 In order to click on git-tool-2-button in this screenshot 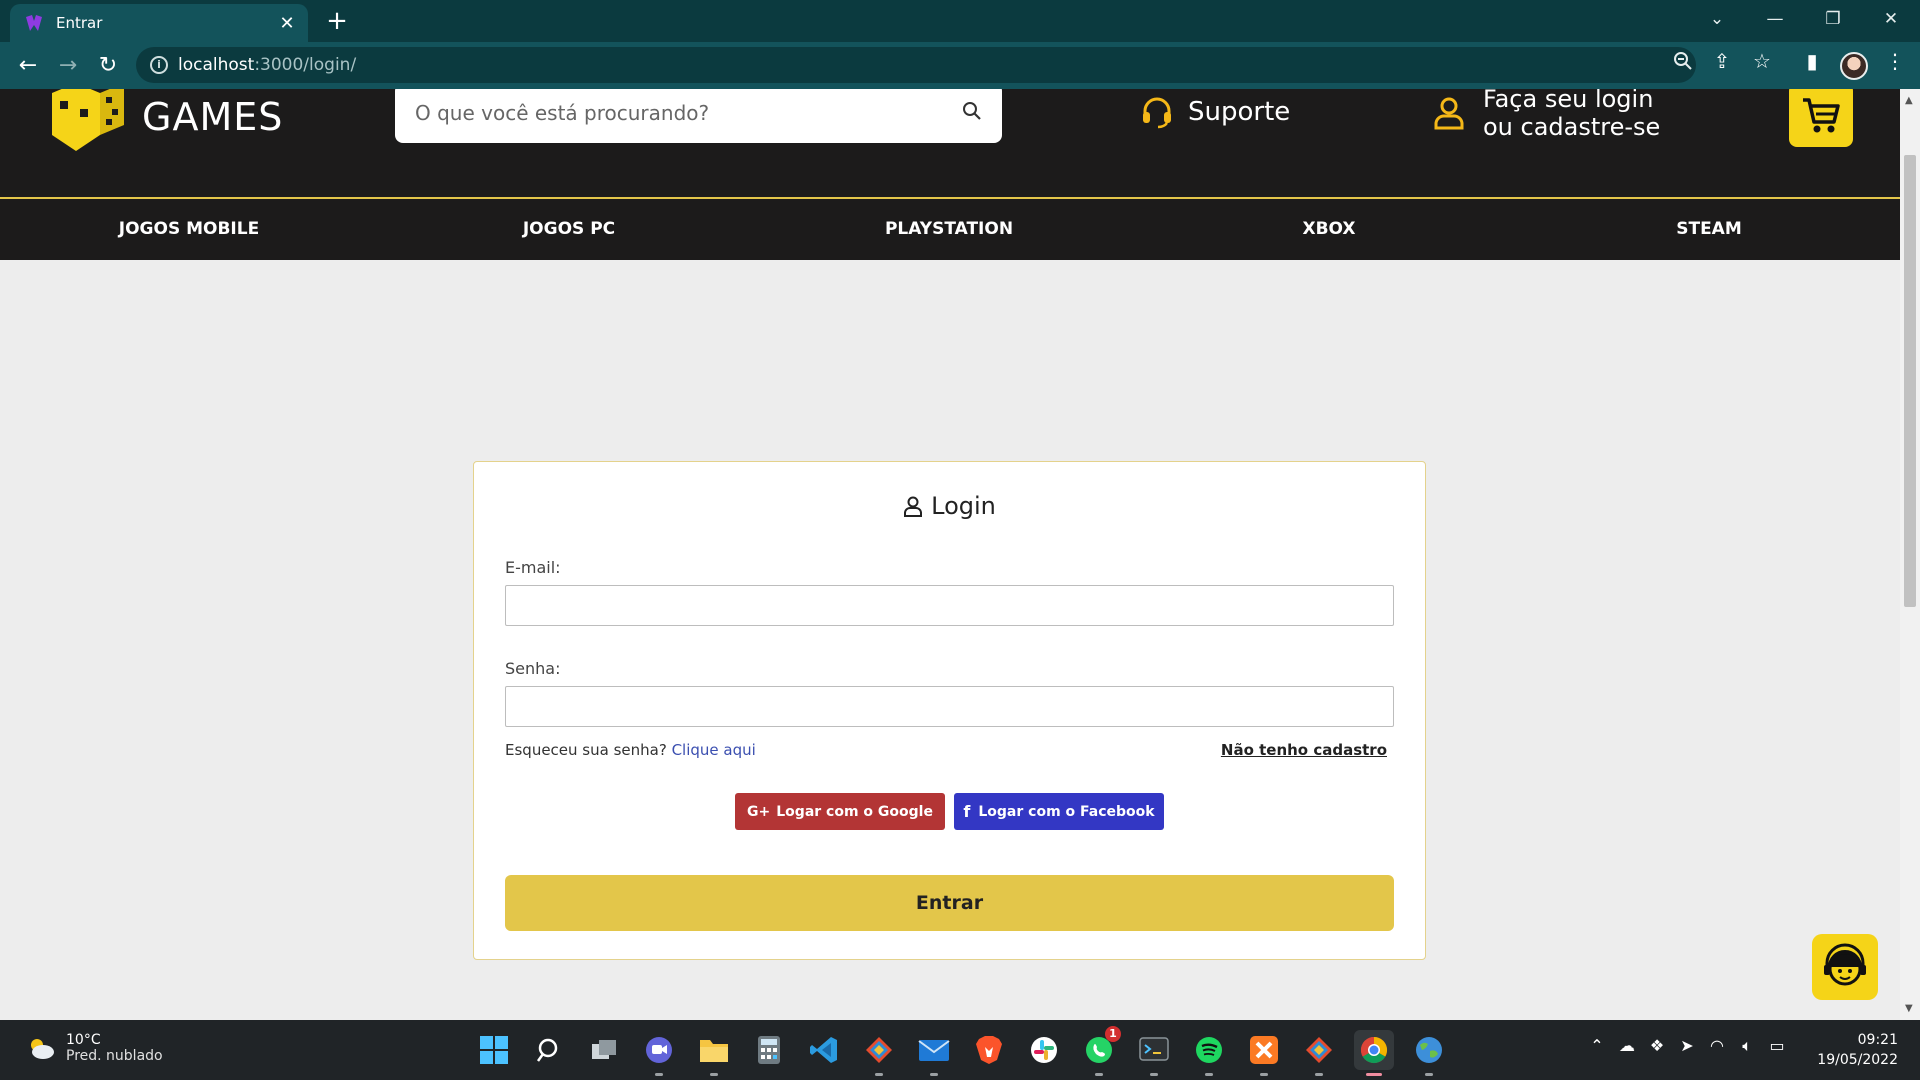, I will do `click(1319, 1053)`.